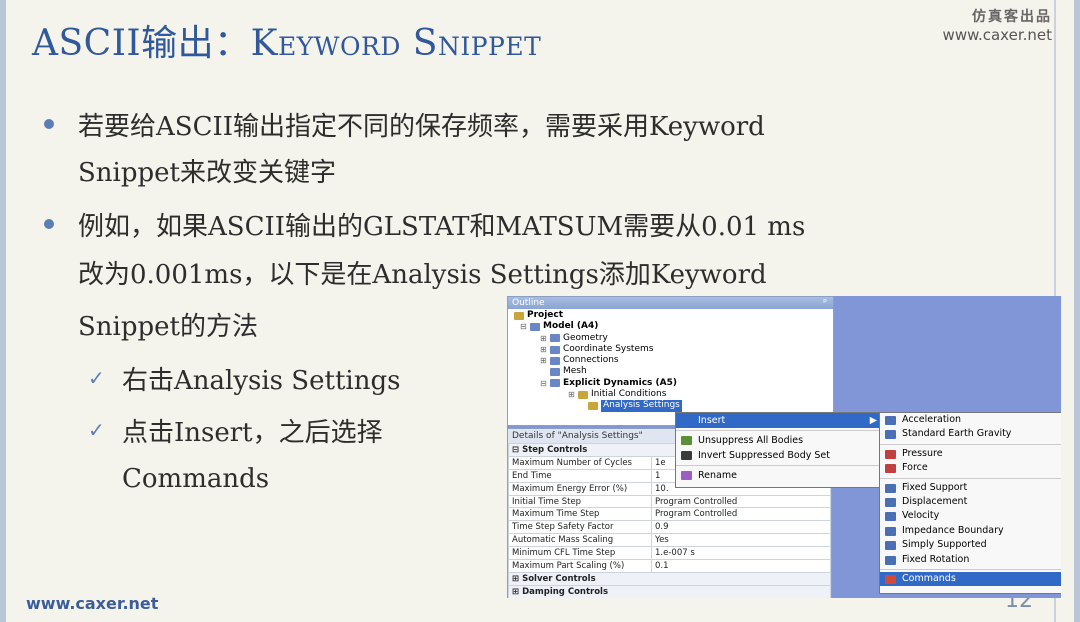  Describe the element at coordinates (970, 531) in the screenshot. I see `menu-item-impedance-boundary: Impedance Boundary` at that location.